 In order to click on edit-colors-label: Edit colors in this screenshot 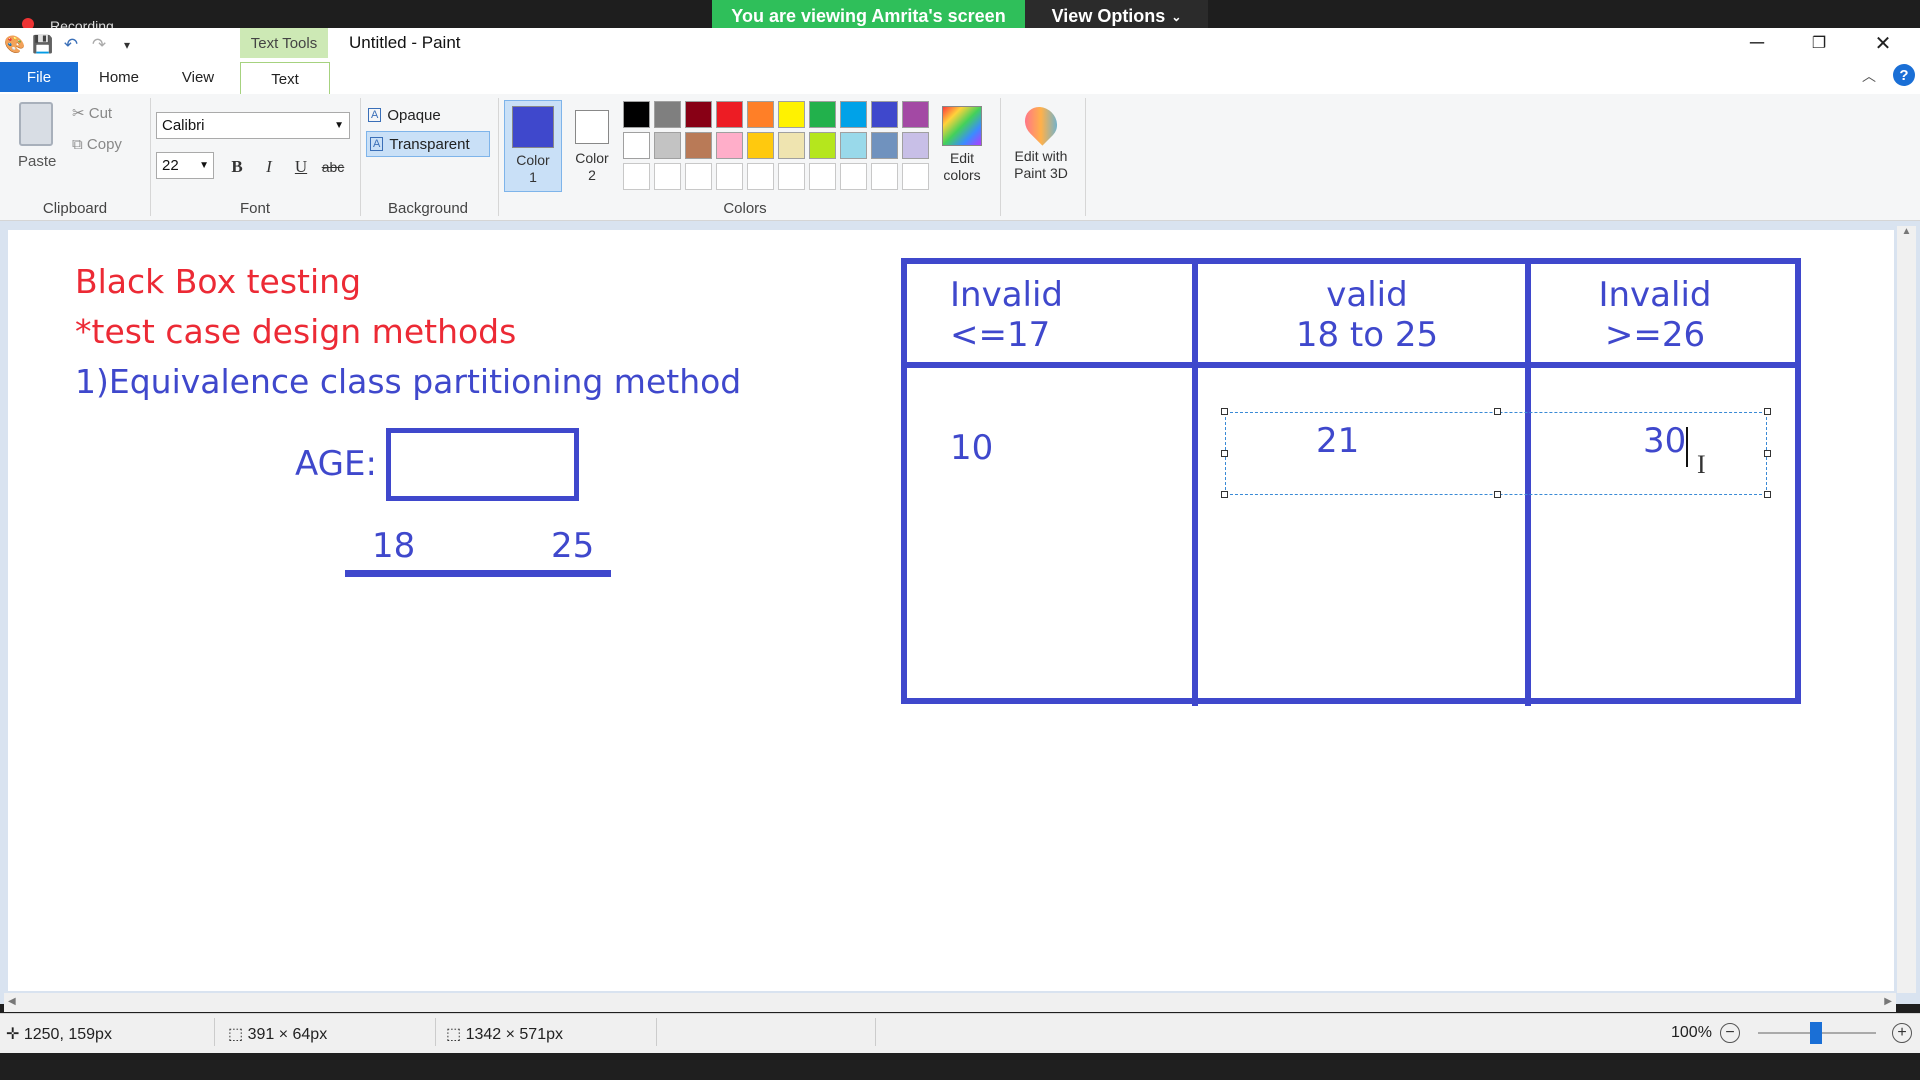, I will do `click(962, 166)`.